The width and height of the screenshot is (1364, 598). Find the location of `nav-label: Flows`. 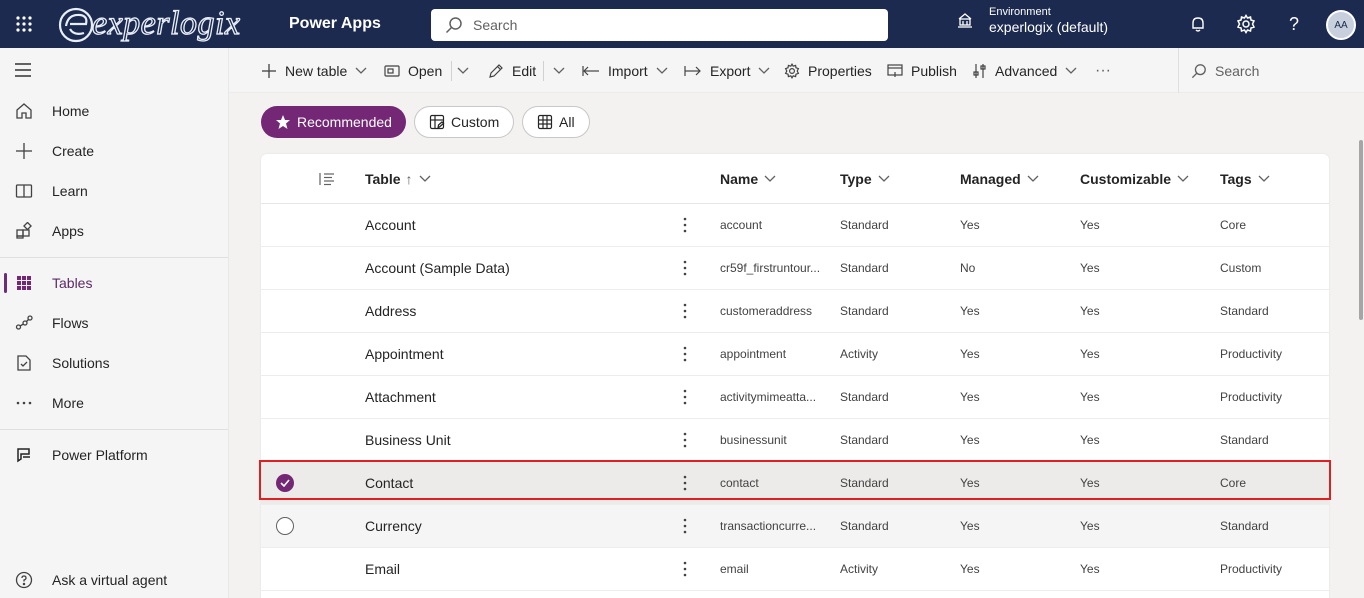

nav-label: Flows is located at coordinates (70, 323).